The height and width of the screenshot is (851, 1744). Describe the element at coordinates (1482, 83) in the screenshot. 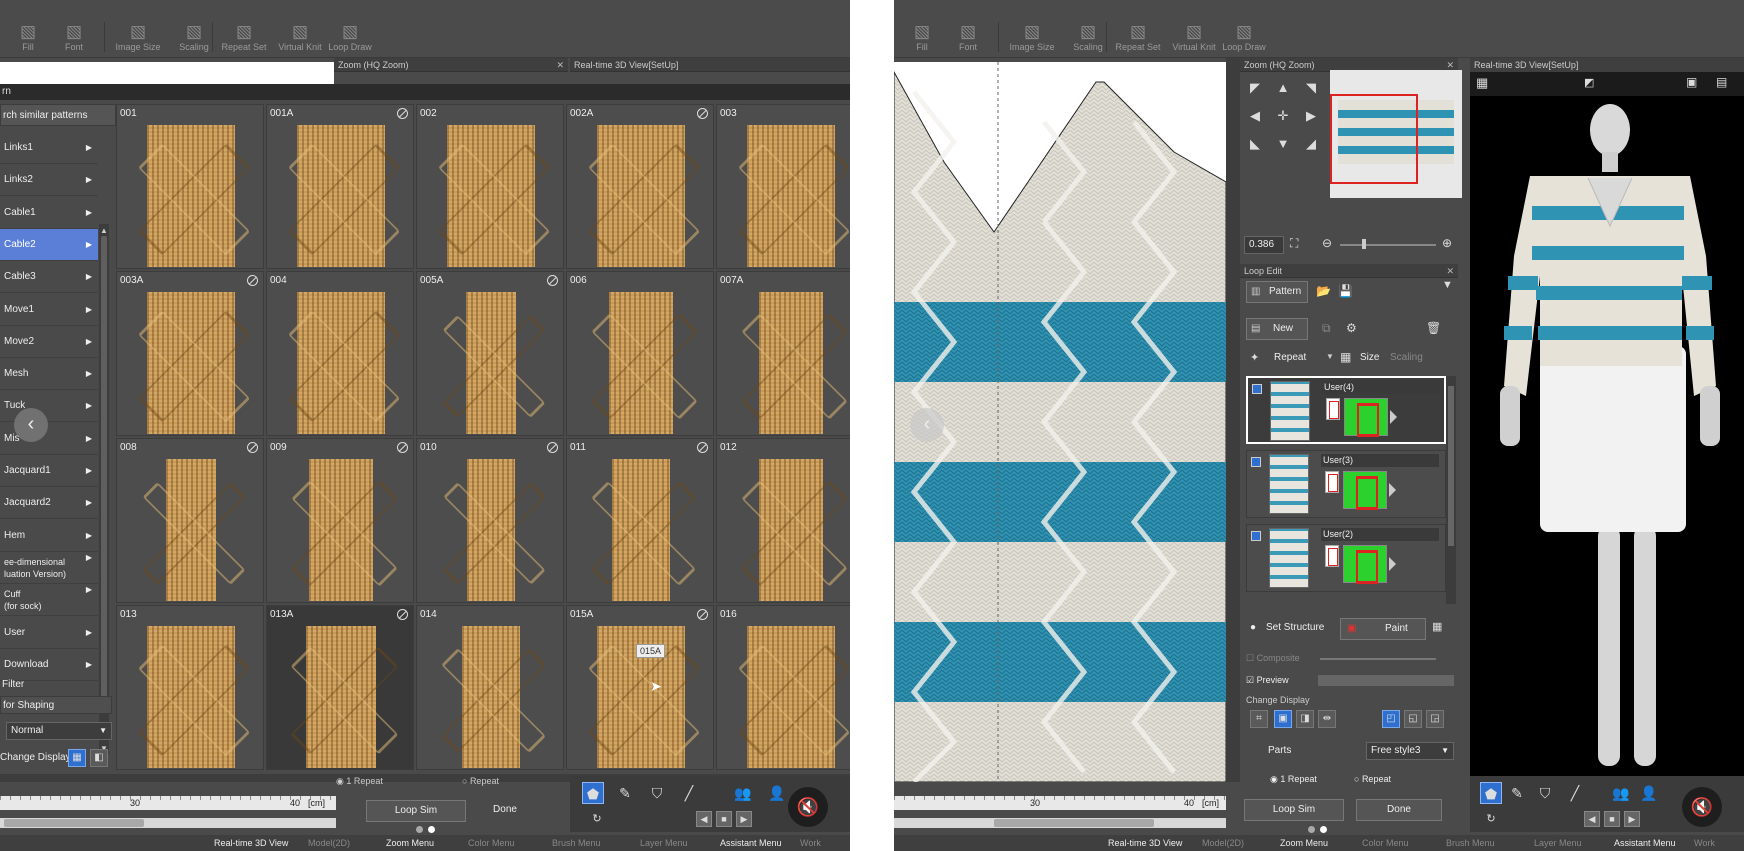

I see `grid-view-icon: ▦` at that location.